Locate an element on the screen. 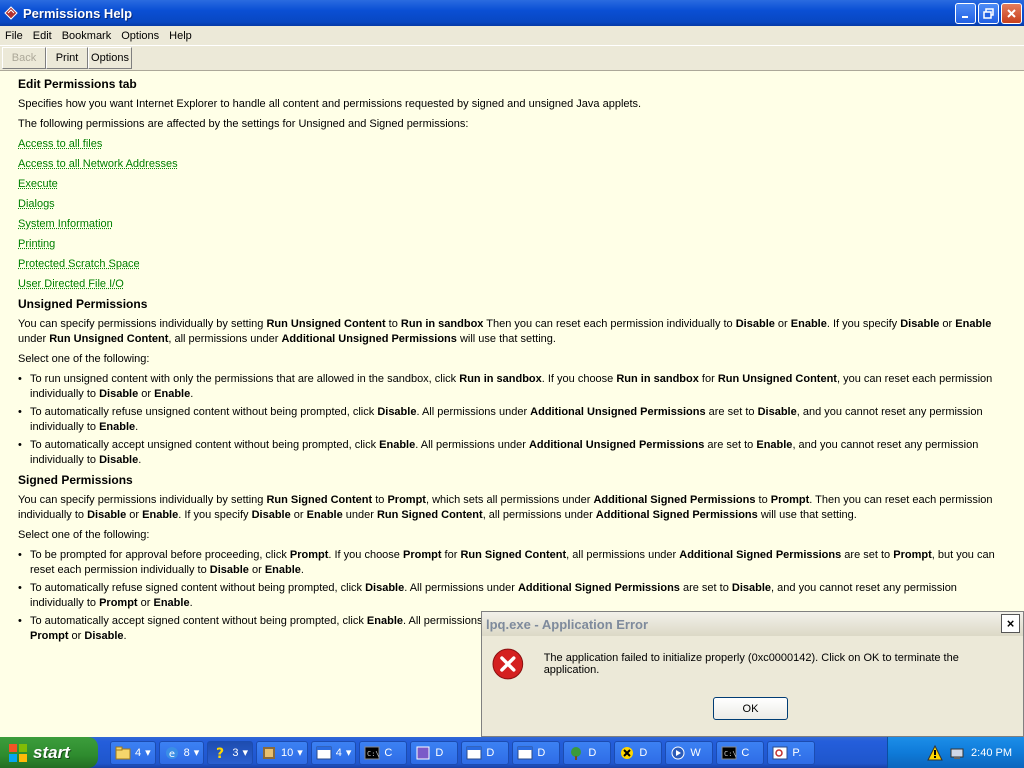 This screenshot has width=1024, height=768. link-user-directed-file-io: User Directed File I/O is located at coordinates (512, 284).